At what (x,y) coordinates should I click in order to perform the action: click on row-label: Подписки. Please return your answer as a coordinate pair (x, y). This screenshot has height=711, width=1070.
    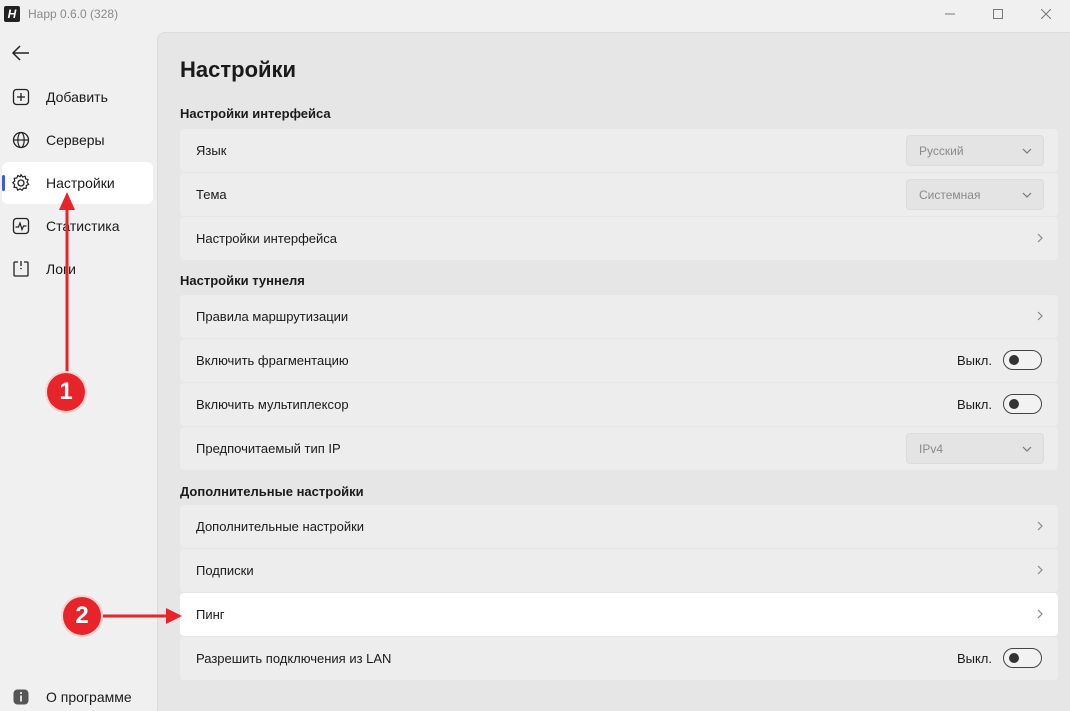
    Looking at the image, I should click on (225, 570).